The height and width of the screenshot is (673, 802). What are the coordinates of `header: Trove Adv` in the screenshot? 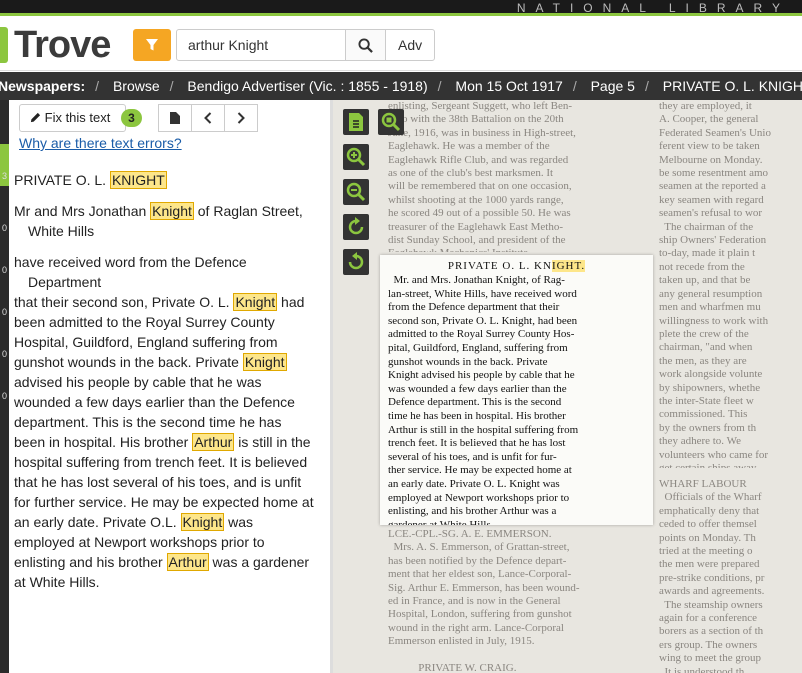 It's located at (401, 45).